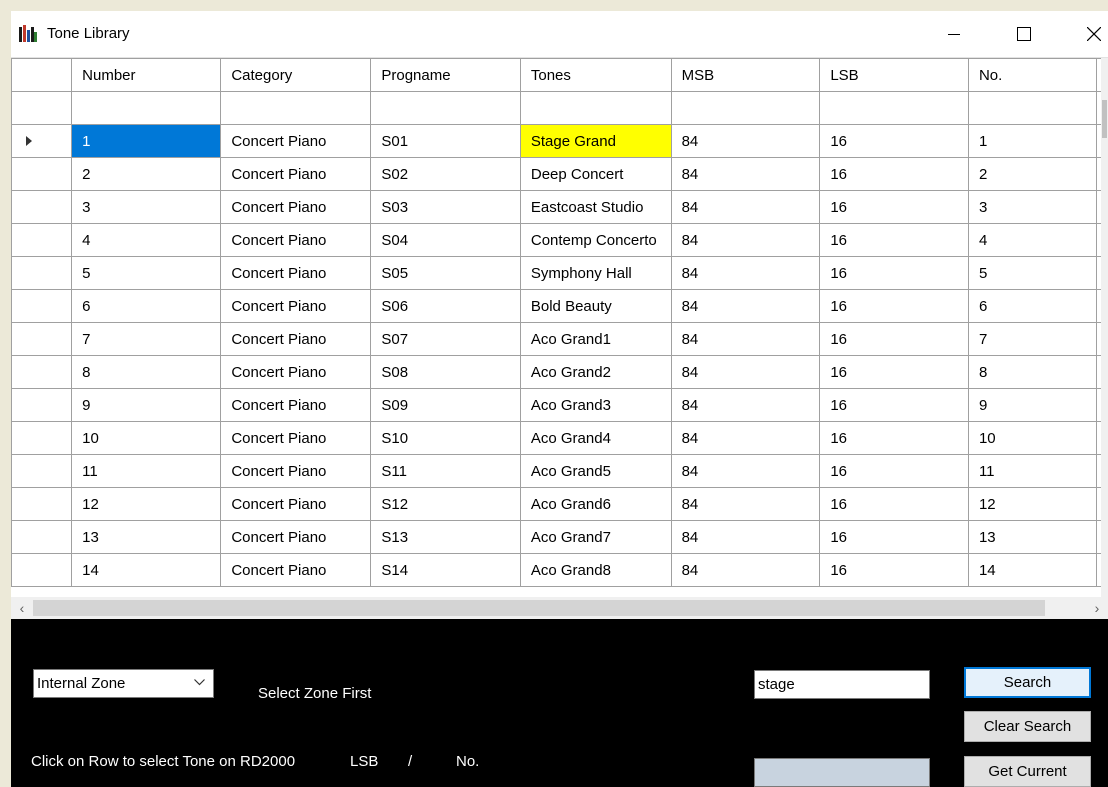 The image size is (1108, 787). Describe the element at coordinates (842, 772) in the screenshot. I see `current-tone-field` at that location.